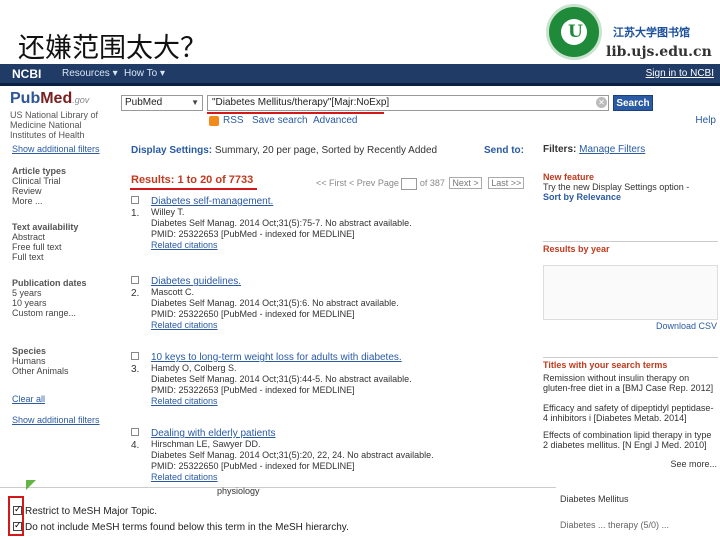 This screenshot has height=540, width=720. Describe the element at coordinates (633, 103) in the screenshot. I see `search-button: Search` at that location.